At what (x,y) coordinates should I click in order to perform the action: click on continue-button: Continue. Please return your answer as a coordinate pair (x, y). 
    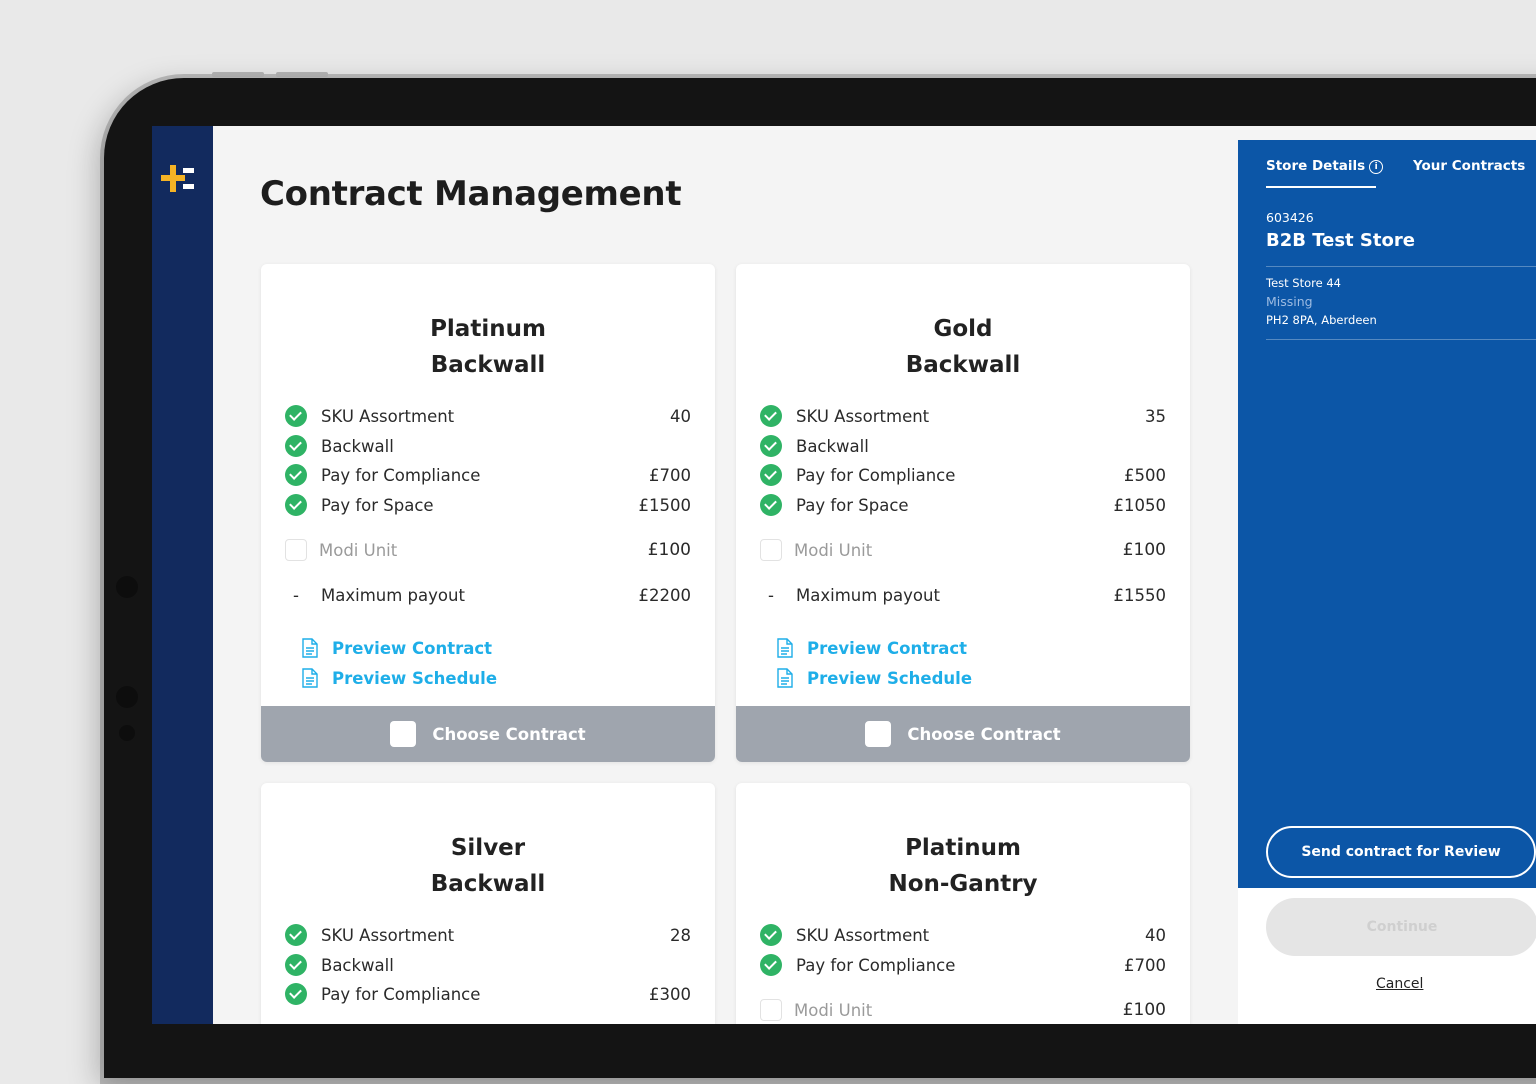
    Looking at the image, I should click on (1401, 927).